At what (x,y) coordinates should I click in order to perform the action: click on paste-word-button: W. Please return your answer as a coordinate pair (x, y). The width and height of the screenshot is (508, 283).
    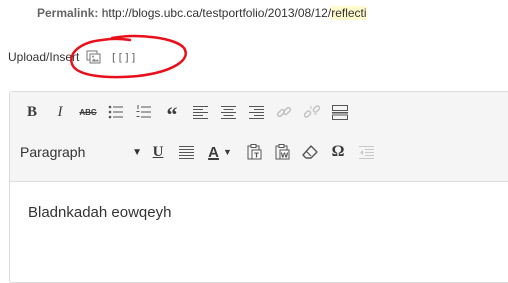
    Looking at the image, I should click on (282, 152).